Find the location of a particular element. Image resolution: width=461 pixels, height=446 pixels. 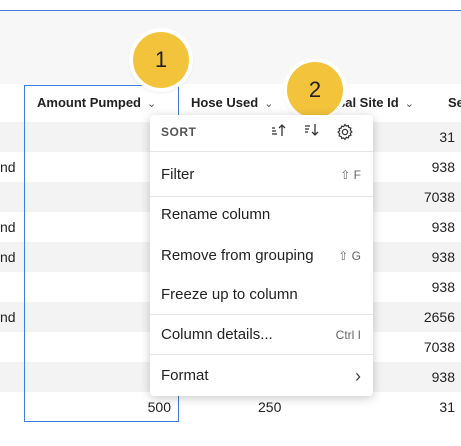

menu-item-label: Freeze up to column is located at coordinates (229, 294).